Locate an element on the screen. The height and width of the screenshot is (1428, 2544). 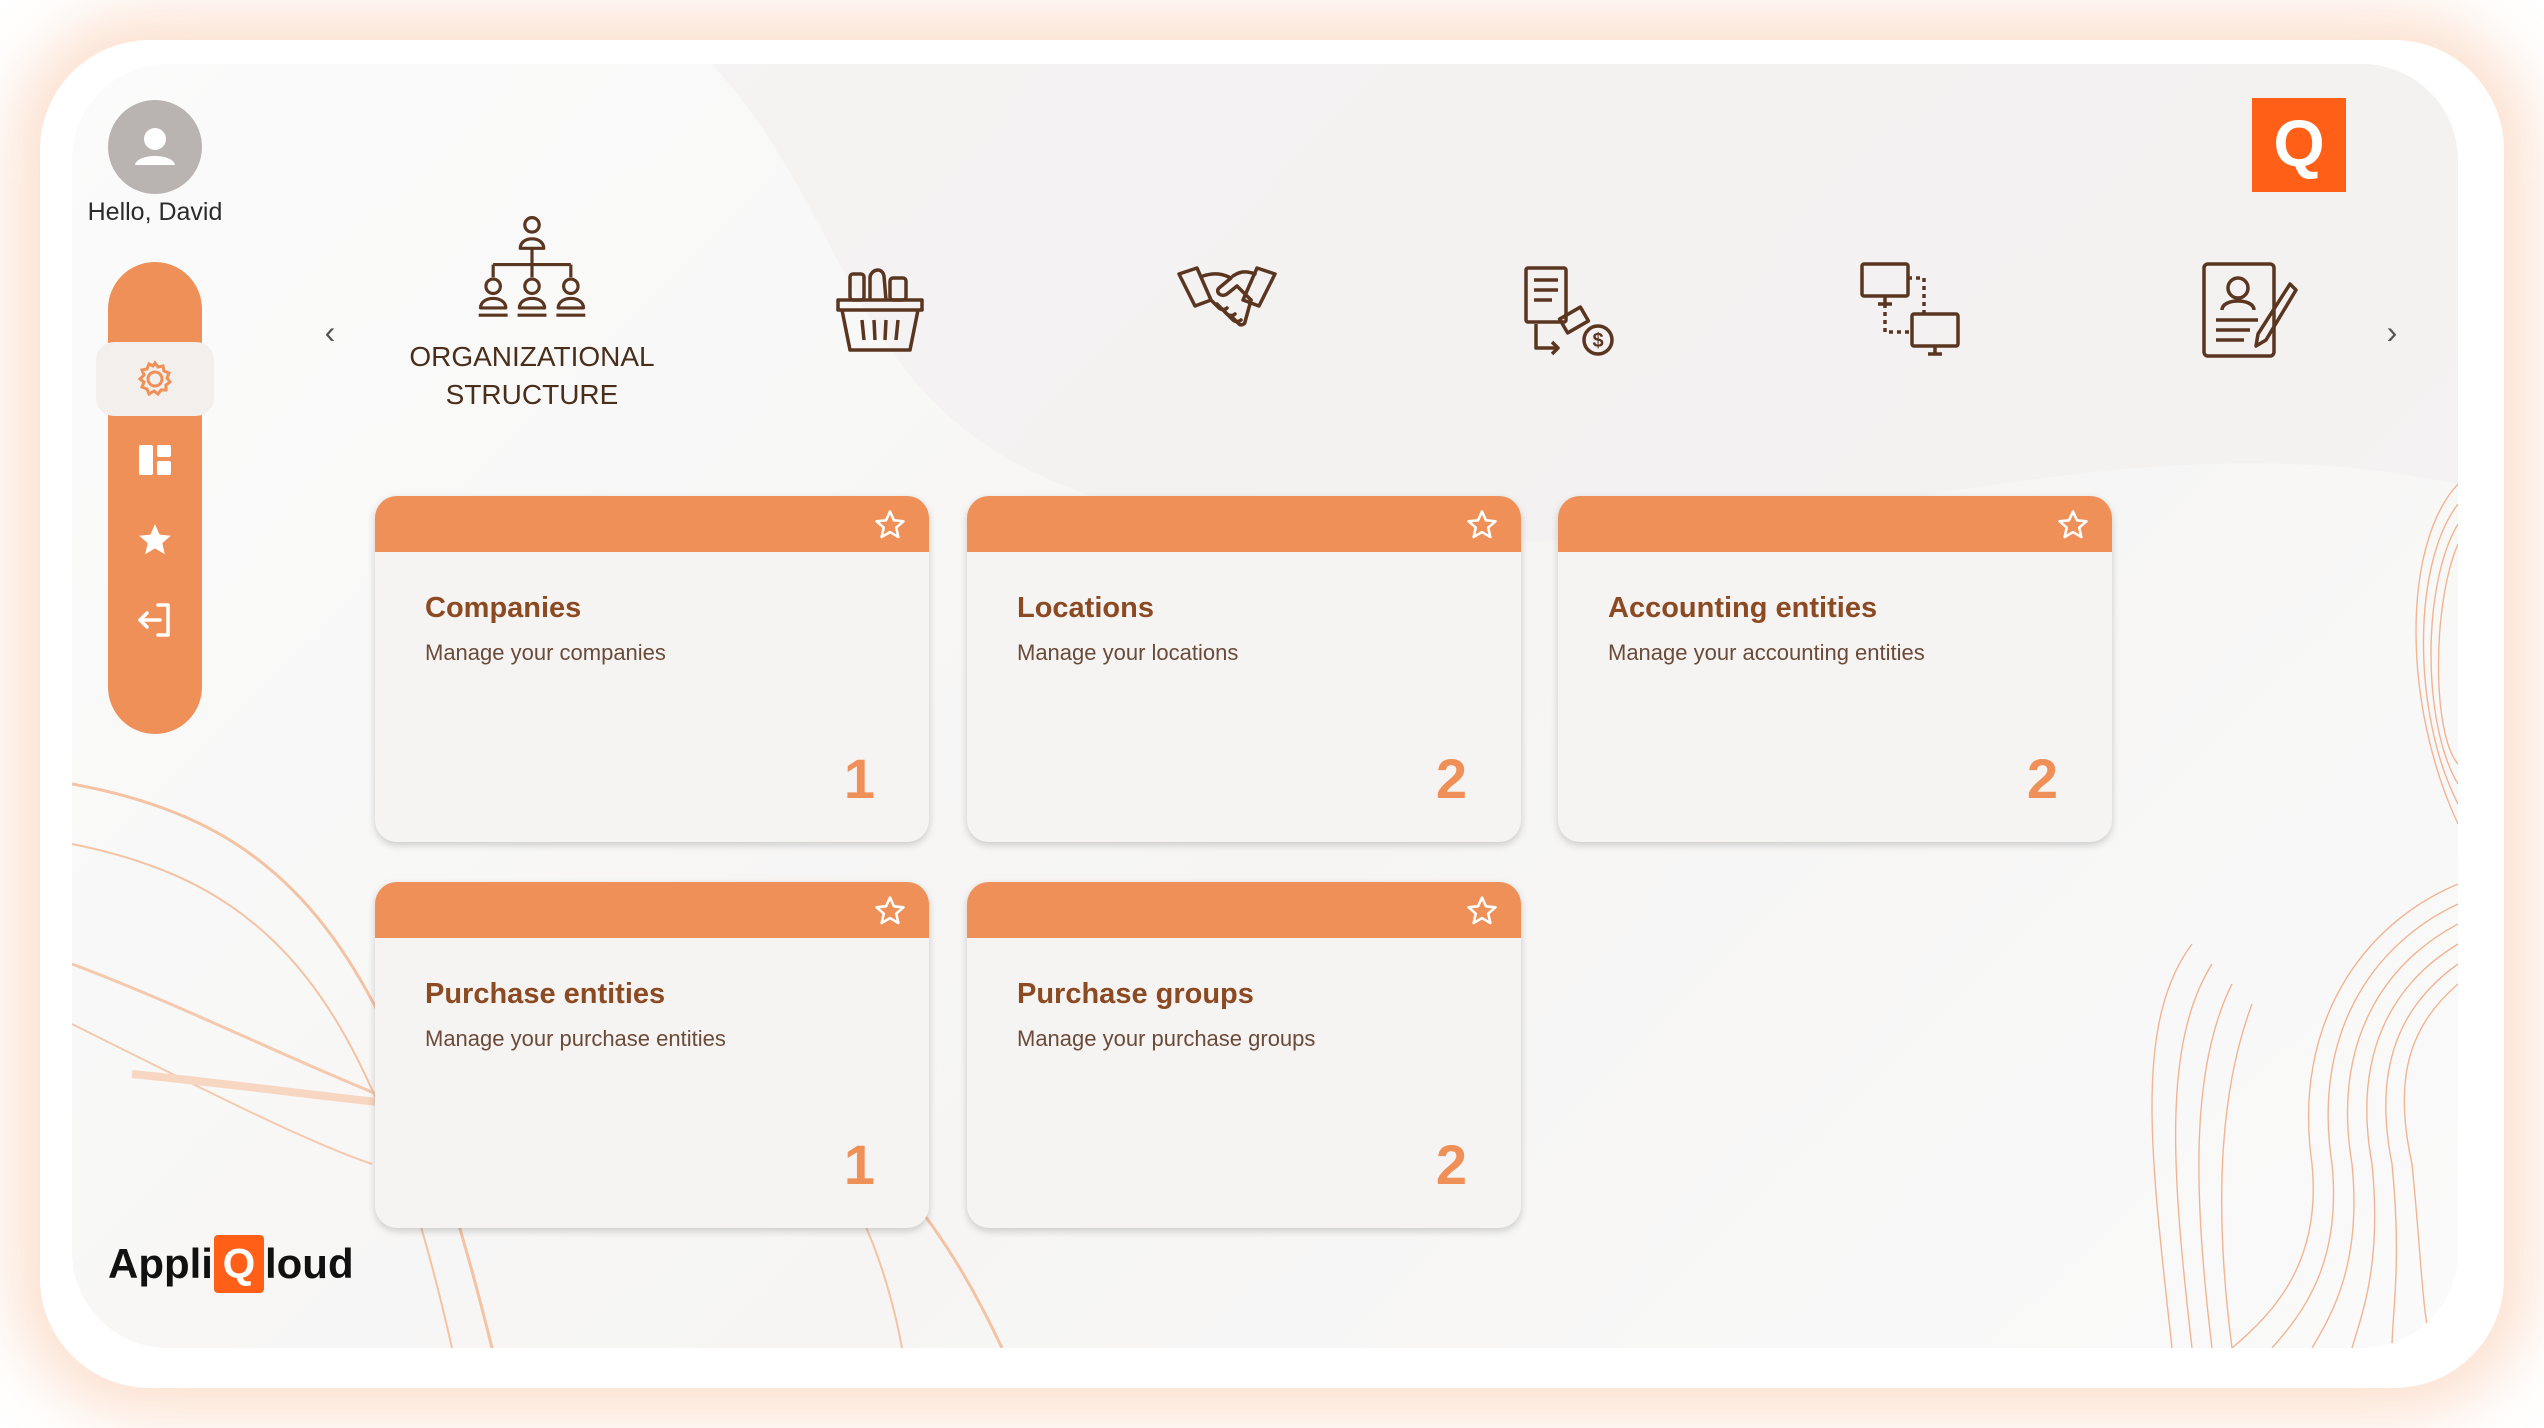
category-purchasing is located at coordinates (880, 364).